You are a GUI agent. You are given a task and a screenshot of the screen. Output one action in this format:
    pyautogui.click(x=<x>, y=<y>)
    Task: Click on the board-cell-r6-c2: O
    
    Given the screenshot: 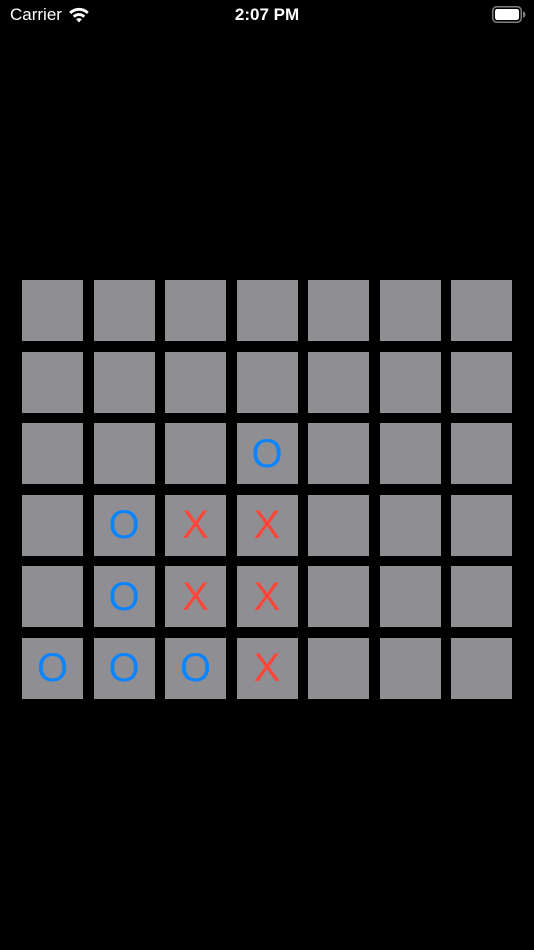 What is the action you would take?
    pyautogui.click(x=124, y=668)
    